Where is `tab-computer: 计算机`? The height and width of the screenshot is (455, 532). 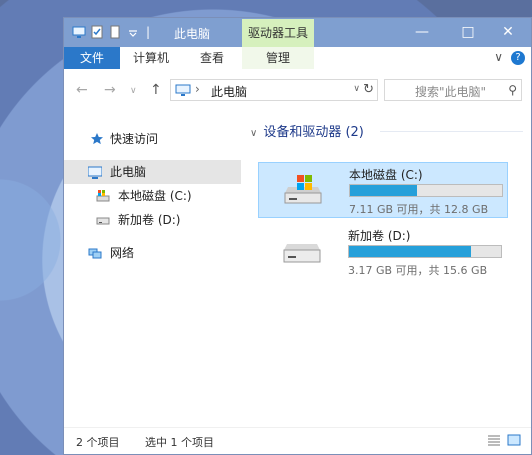
tab-computer: 计算机 is located at coordinates (151, 58).